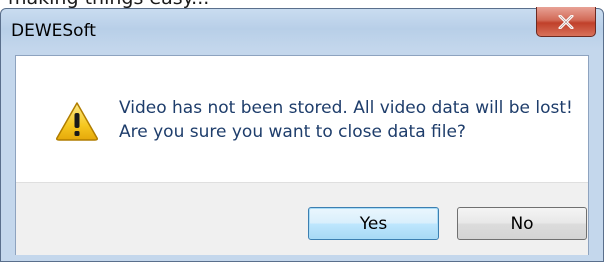 This screenshot has height=262, width=604. What do you see at coordinates (77, 121) in the screenshot?
I see `warning-icon` at bounding box center [77, 121].